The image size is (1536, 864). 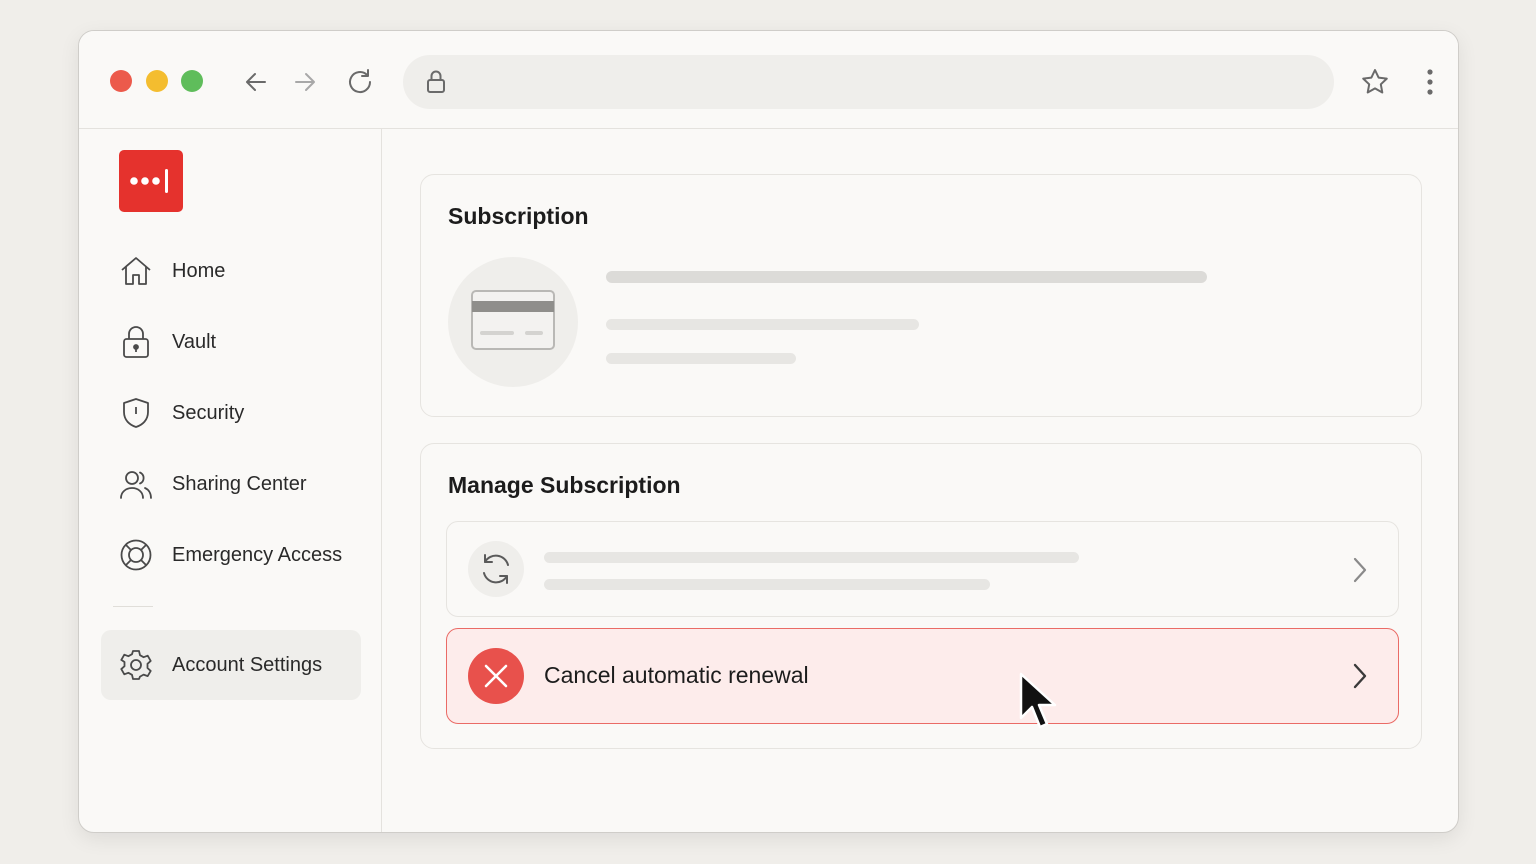 What do you see at coordinates (922, 569) in the screenshot?
I see `subscription-option-row` at bounding box center [922, 569].